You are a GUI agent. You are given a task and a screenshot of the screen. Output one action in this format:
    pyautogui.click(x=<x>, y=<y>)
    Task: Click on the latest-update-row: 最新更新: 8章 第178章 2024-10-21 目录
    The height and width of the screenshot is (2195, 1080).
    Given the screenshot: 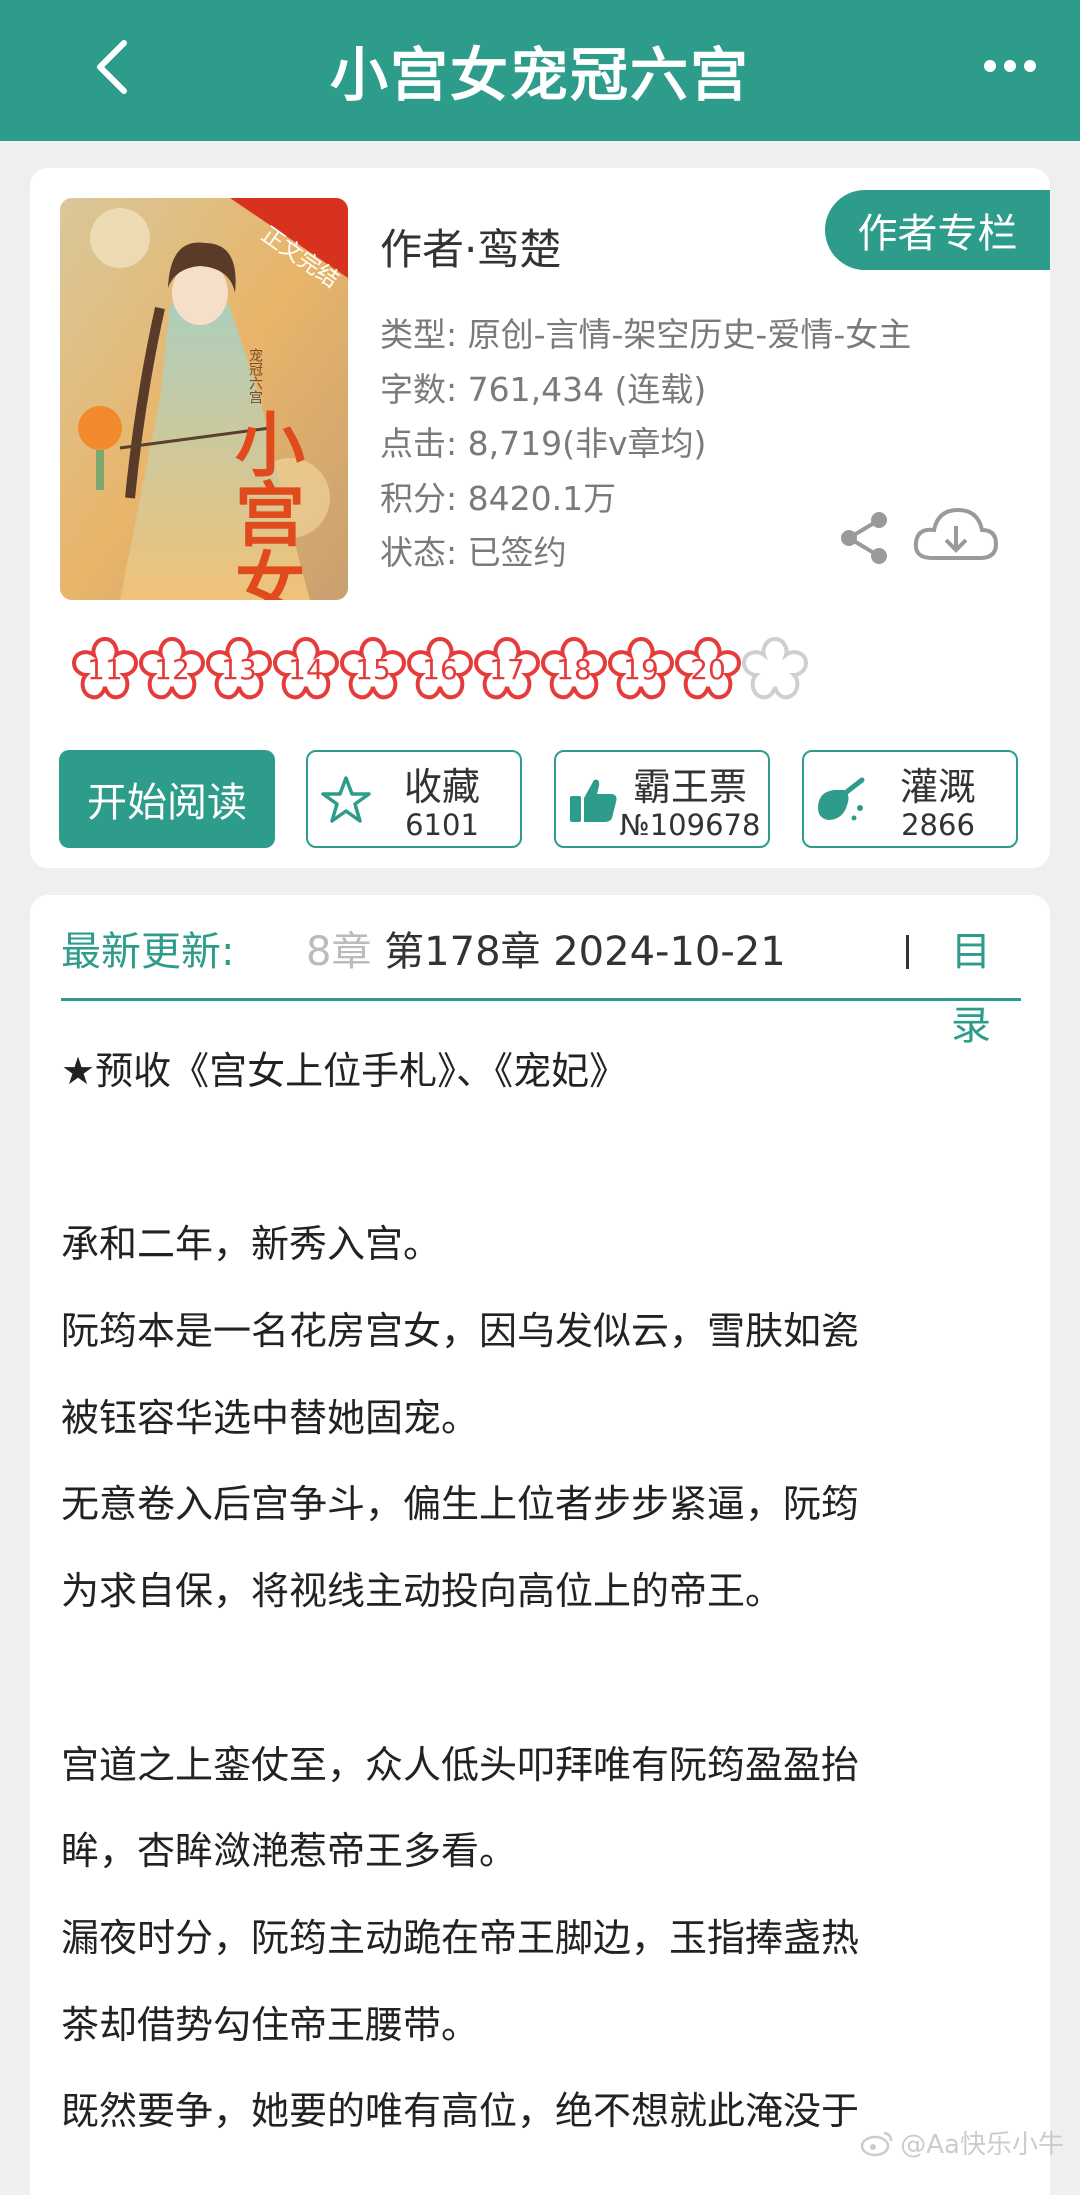 What is the action you would take?
    pyautogui.click(x=541, y=982)
    